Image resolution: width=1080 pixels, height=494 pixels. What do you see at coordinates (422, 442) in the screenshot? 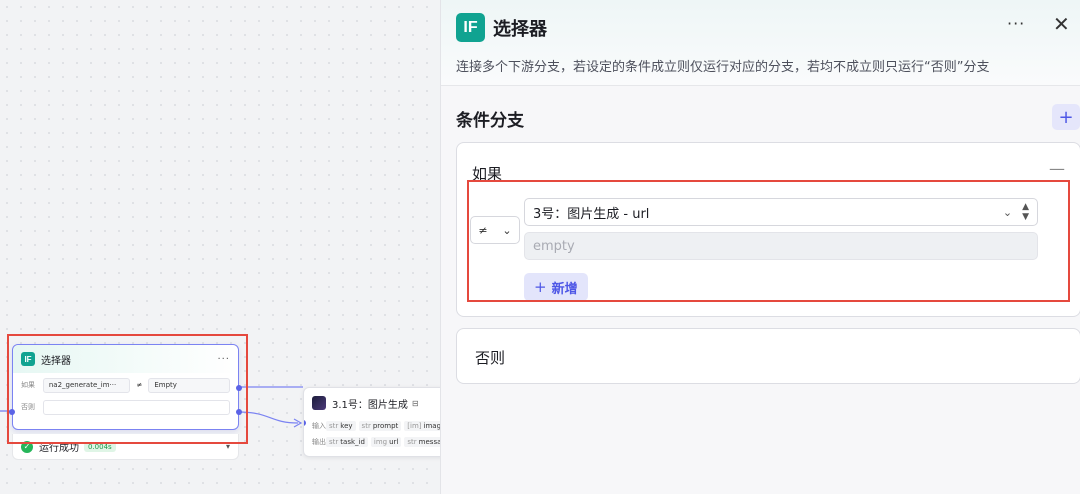
I see `output-tag: str messa` at bounding box center [422, 442].